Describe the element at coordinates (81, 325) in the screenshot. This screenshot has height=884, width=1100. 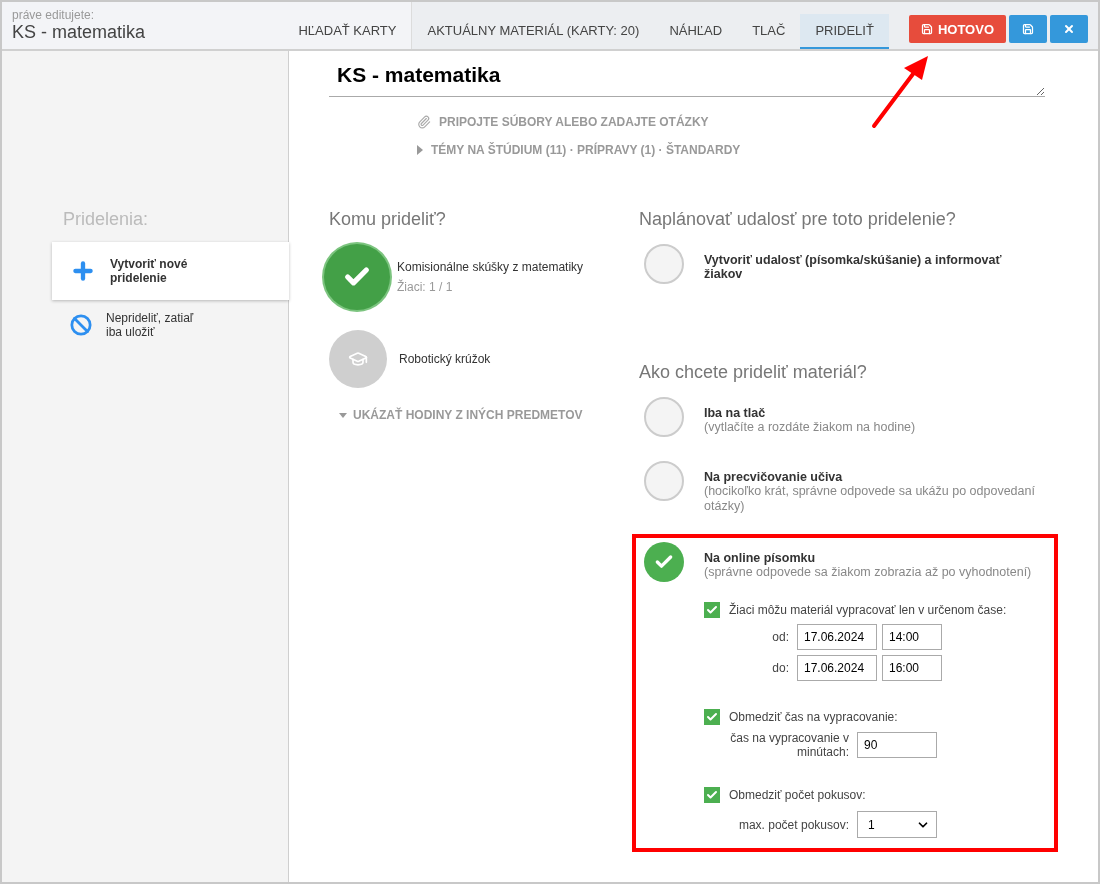
I see `ban-icon` at that location.